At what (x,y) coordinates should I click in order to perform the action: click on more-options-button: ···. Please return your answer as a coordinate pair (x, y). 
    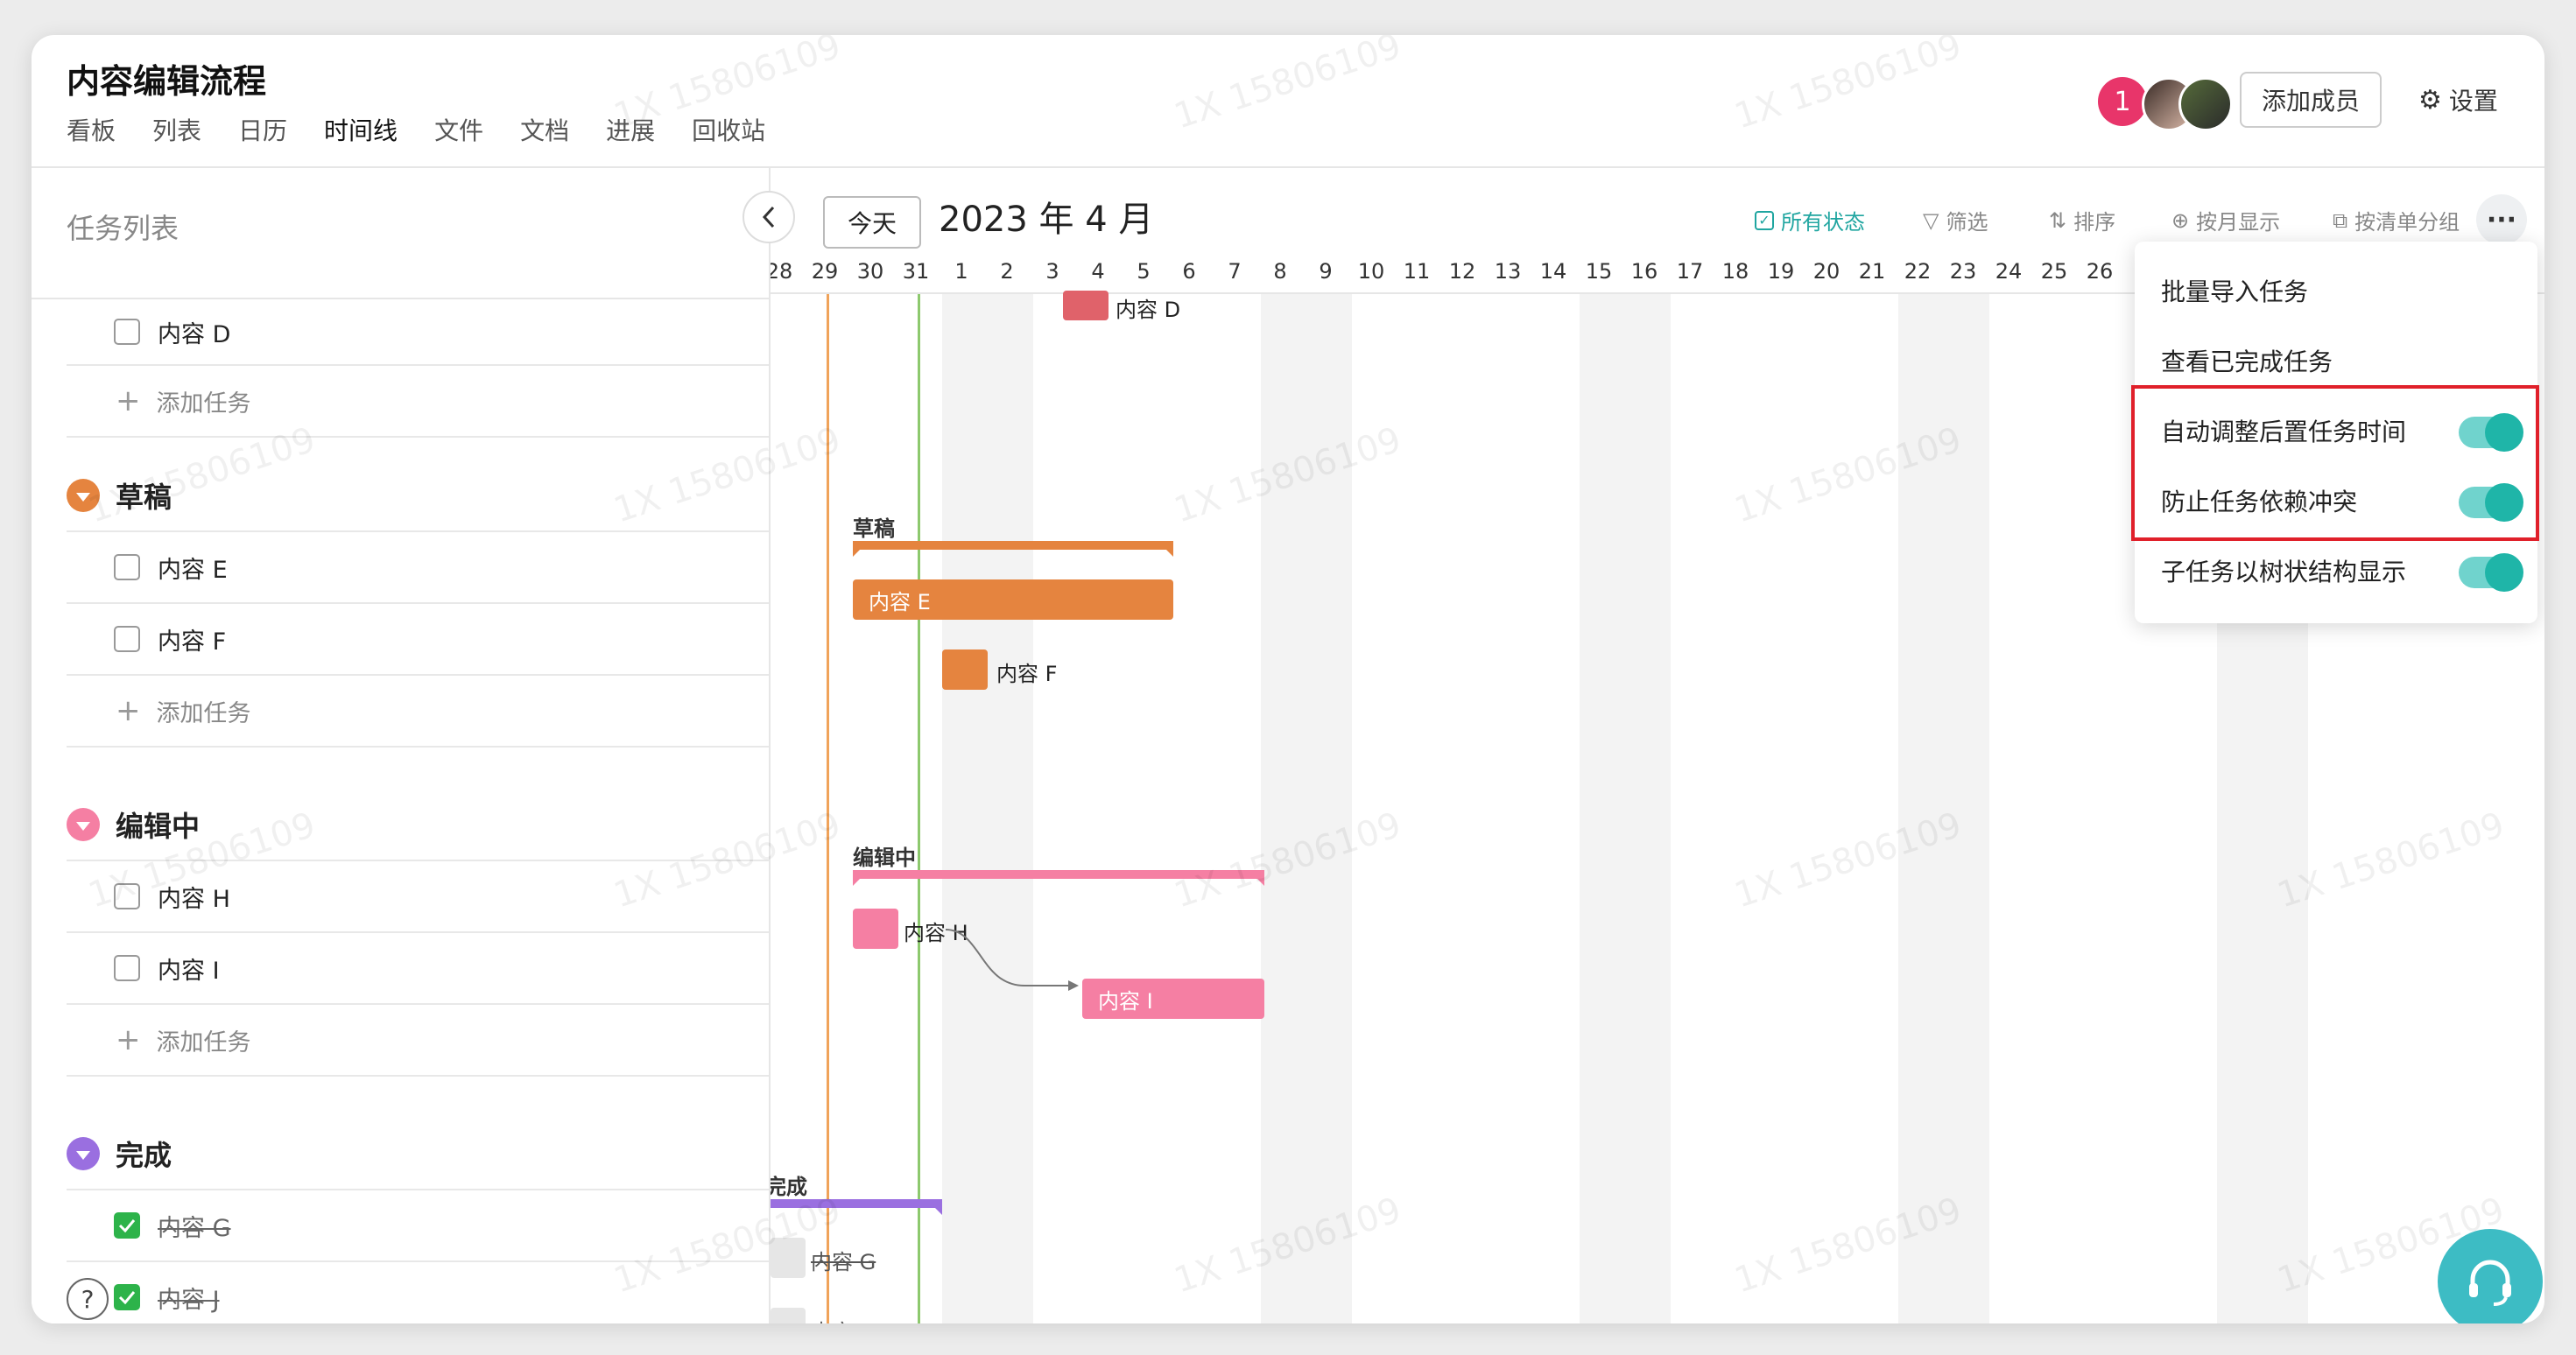
    Looking at the image, I should click on (2501, 220).